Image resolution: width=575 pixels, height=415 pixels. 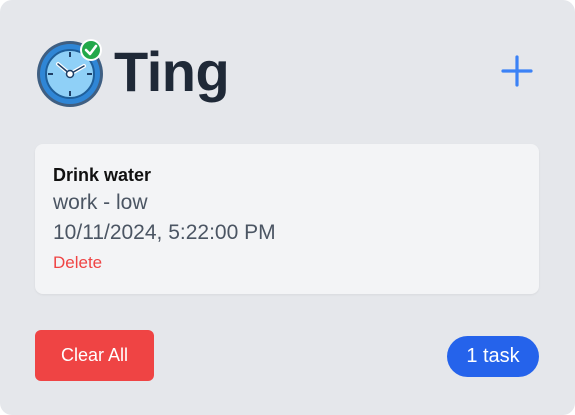 What do you see at coordinates (77, 263) in the screenshot?
I see `delete-task-link: Delete` at bounding box center [77, 263].